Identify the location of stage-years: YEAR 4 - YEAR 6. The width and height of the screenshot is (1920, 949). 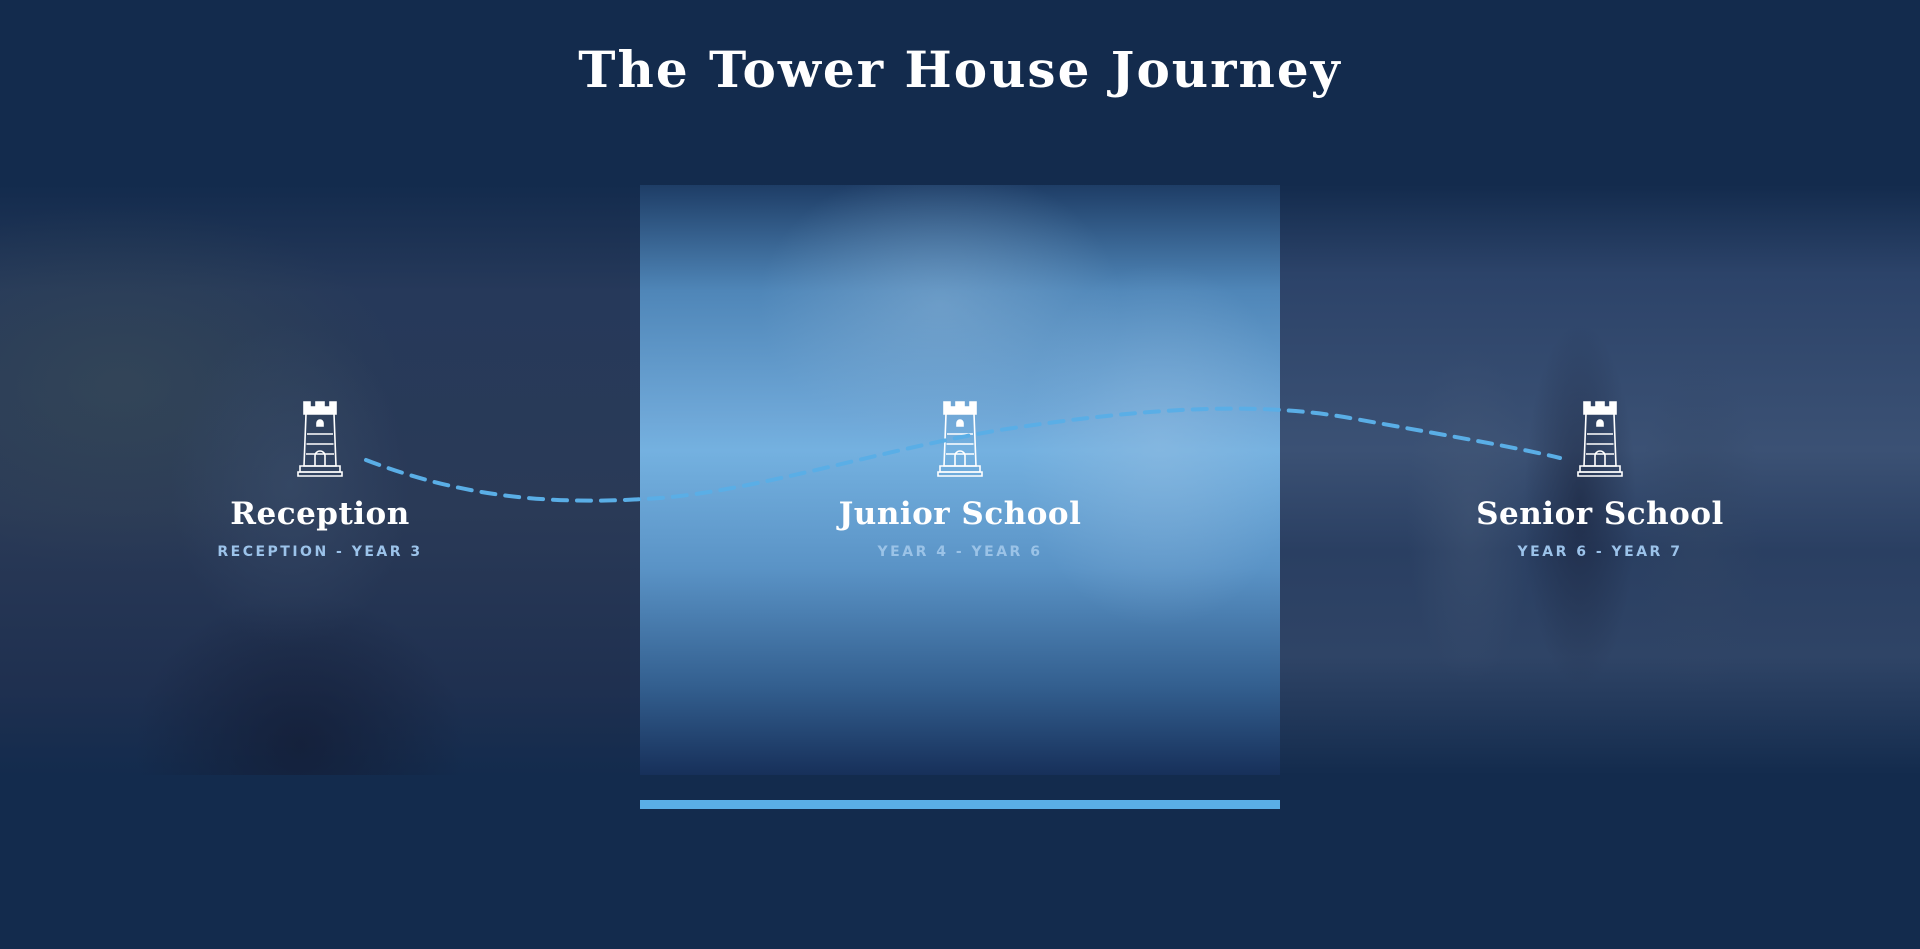
(960, 552).